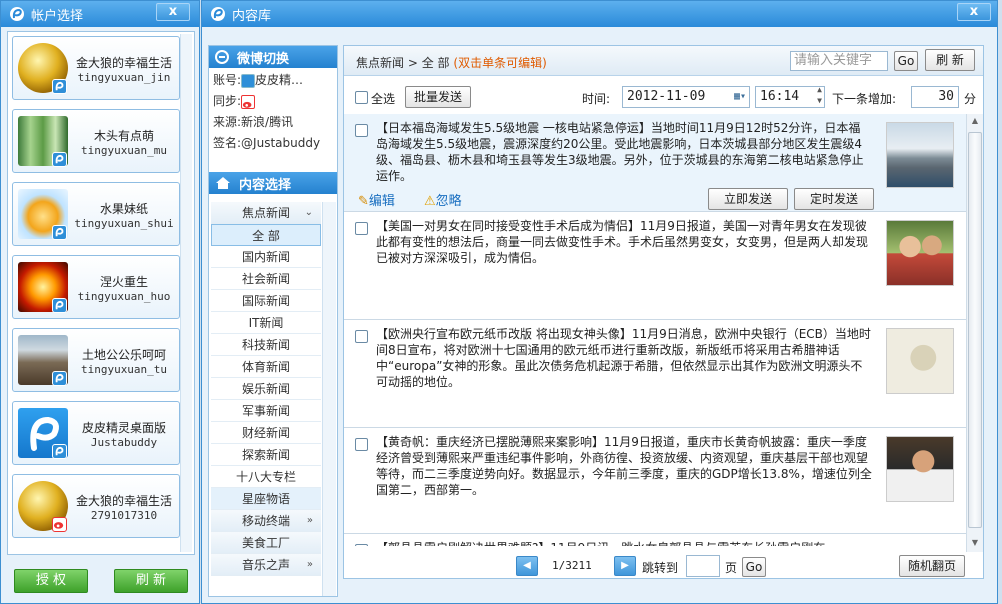 Image resolution: width=1002 pixels, height=604 pixels. Describe the element at coordinates (527, 566) in the screenshot. I see `prev-page-icon: ◀` at that location.